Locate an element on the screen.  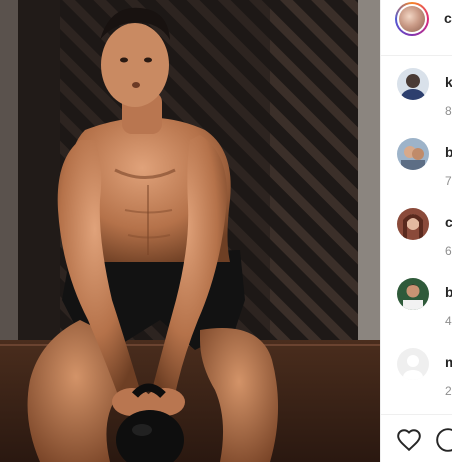
comment-item: b 7 is located at coordinates (416, 168).